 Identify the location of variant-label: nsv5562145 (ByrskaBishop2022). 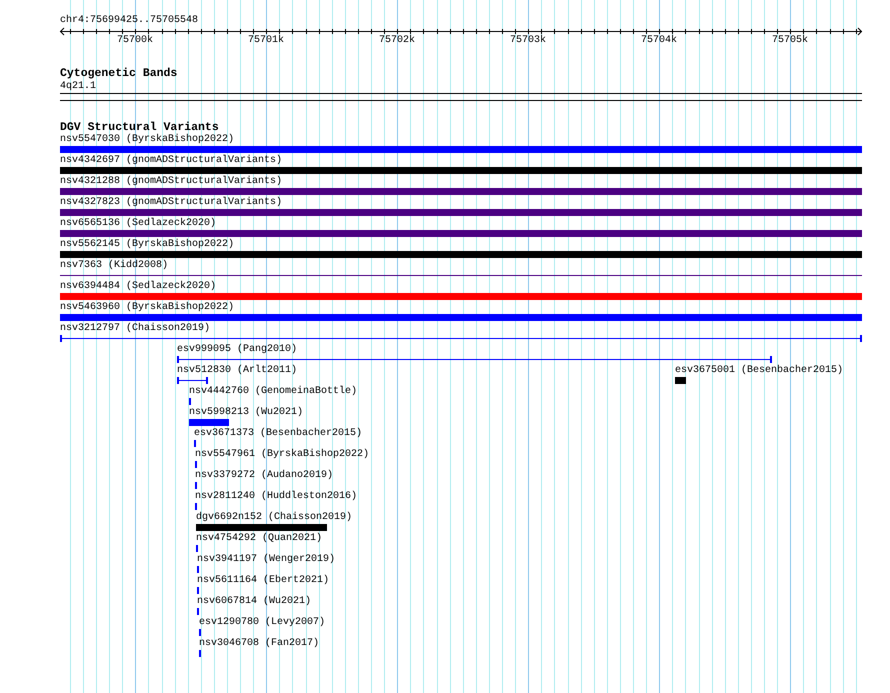
(147, 245).